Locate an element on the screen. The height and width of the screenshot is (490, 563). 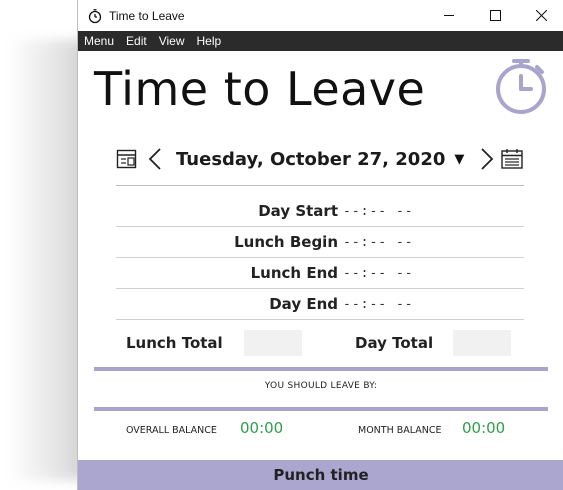
time-row-lunch-end: Lunch End --:-- -- is located at coordinates (320, 273).